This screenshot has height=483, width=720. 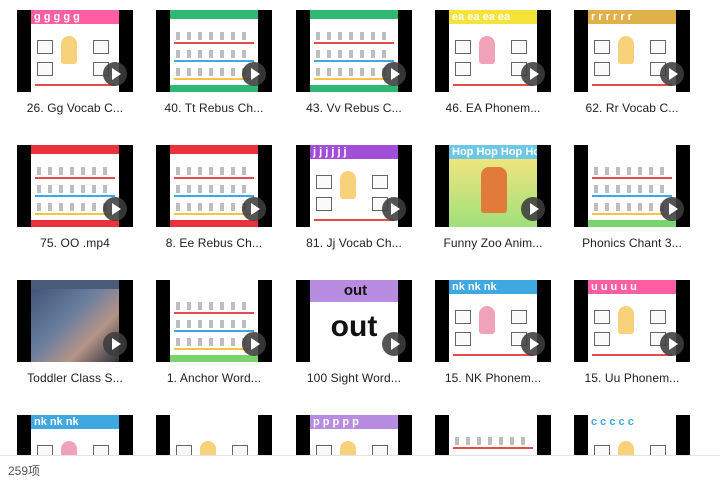 I want to click on thumbnail-banner: u u u u u, so click(x=632, y=287).